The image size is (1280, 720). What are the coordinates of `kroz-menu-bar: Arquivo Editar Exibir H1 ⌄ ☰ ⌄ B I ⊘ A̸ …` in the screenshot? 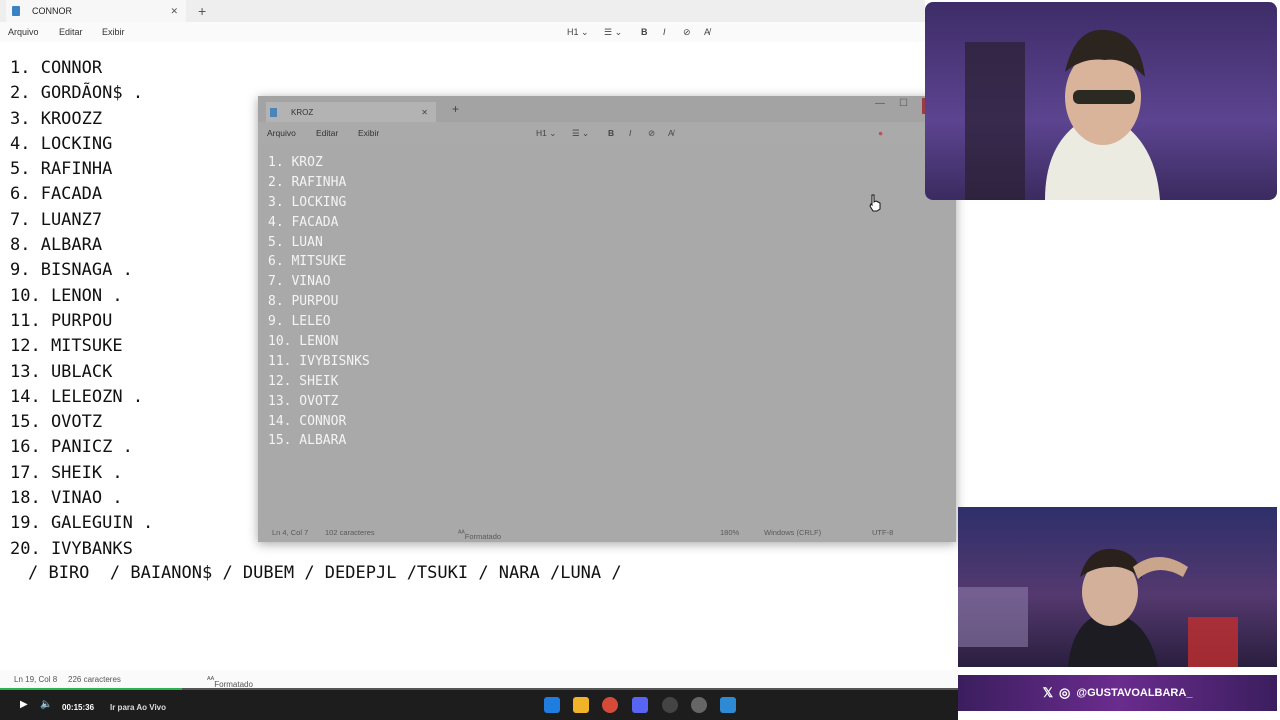 It's located at (607, 133).